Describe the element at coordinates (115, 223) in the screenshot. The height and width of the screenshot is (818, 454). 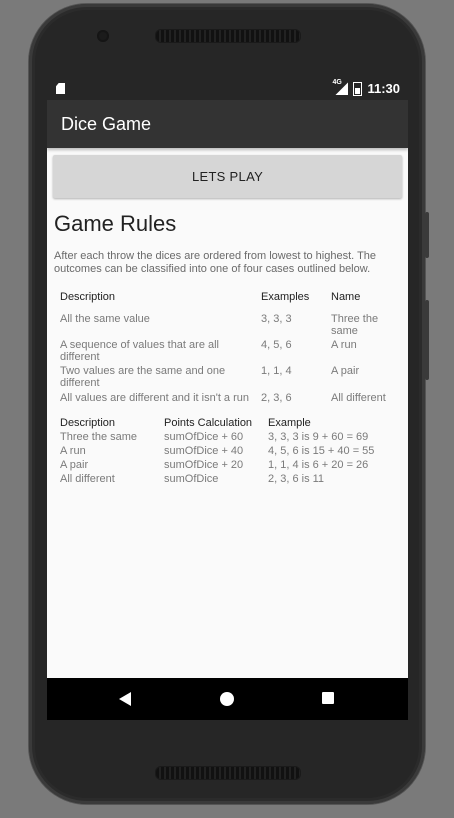
I see `page-title: Game Rules` at that location.